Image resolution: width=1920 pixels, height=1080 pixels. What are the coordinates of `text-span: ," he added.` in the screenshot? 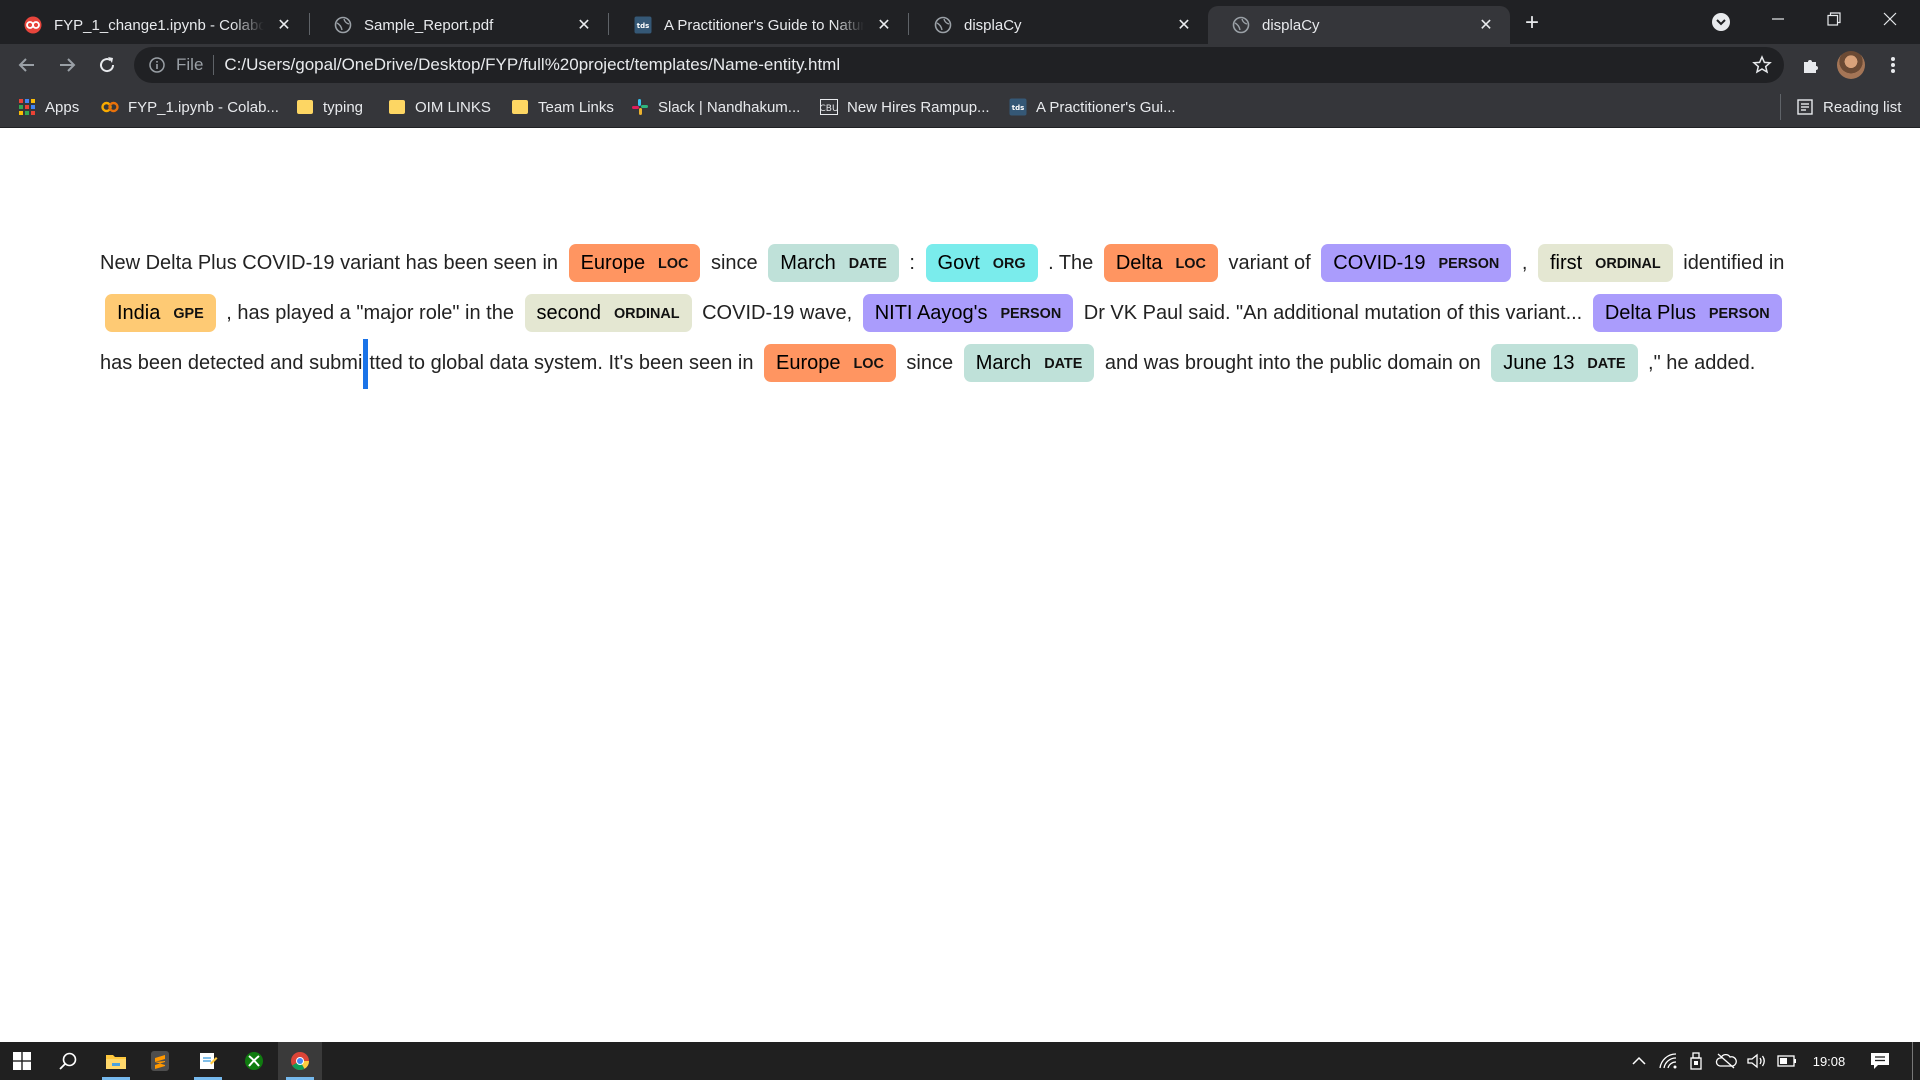 It's located at (1699, 363).